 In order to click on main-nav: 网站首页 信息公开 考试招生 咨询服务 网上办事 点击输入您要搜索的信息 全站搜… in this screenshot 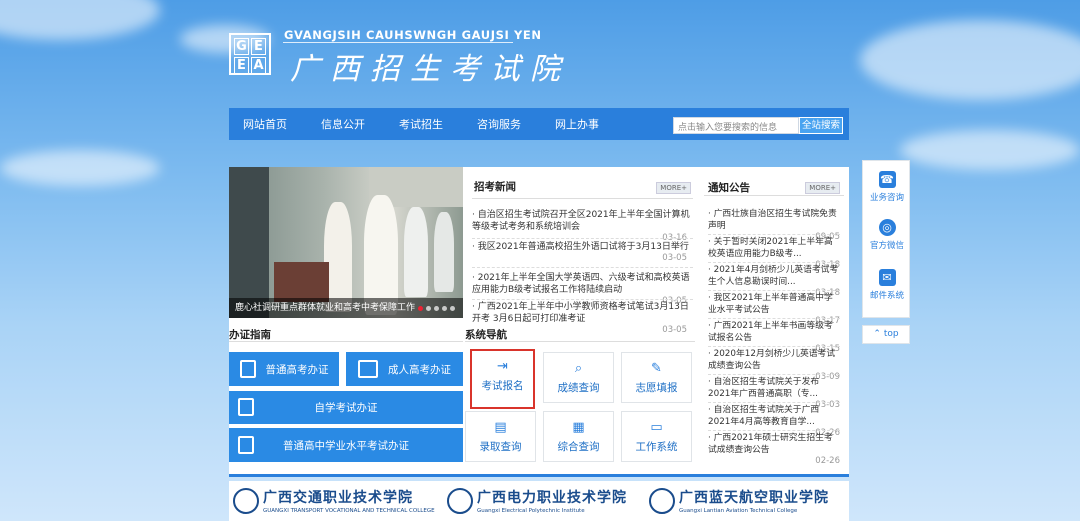, I will do `click(539, 124)`.